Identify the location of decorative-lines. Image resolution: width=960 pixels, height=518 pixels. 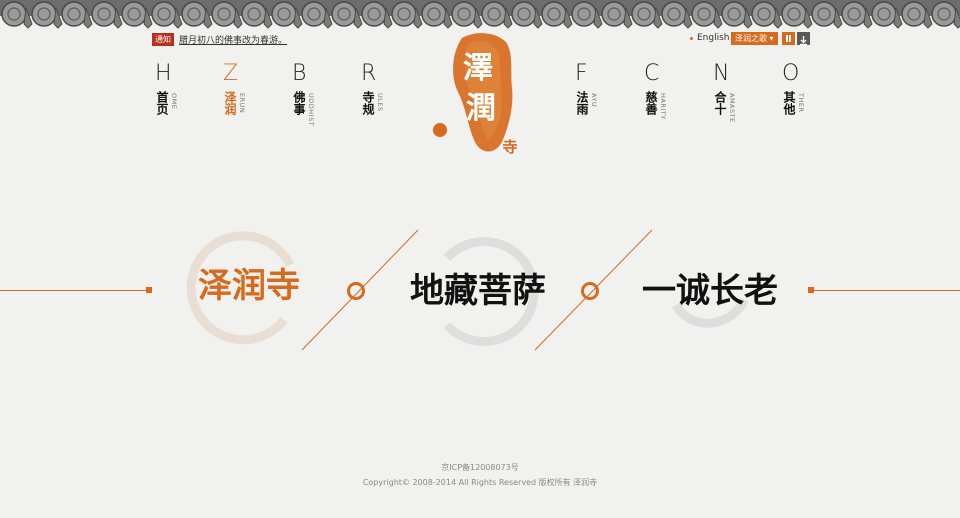
(467, 290).